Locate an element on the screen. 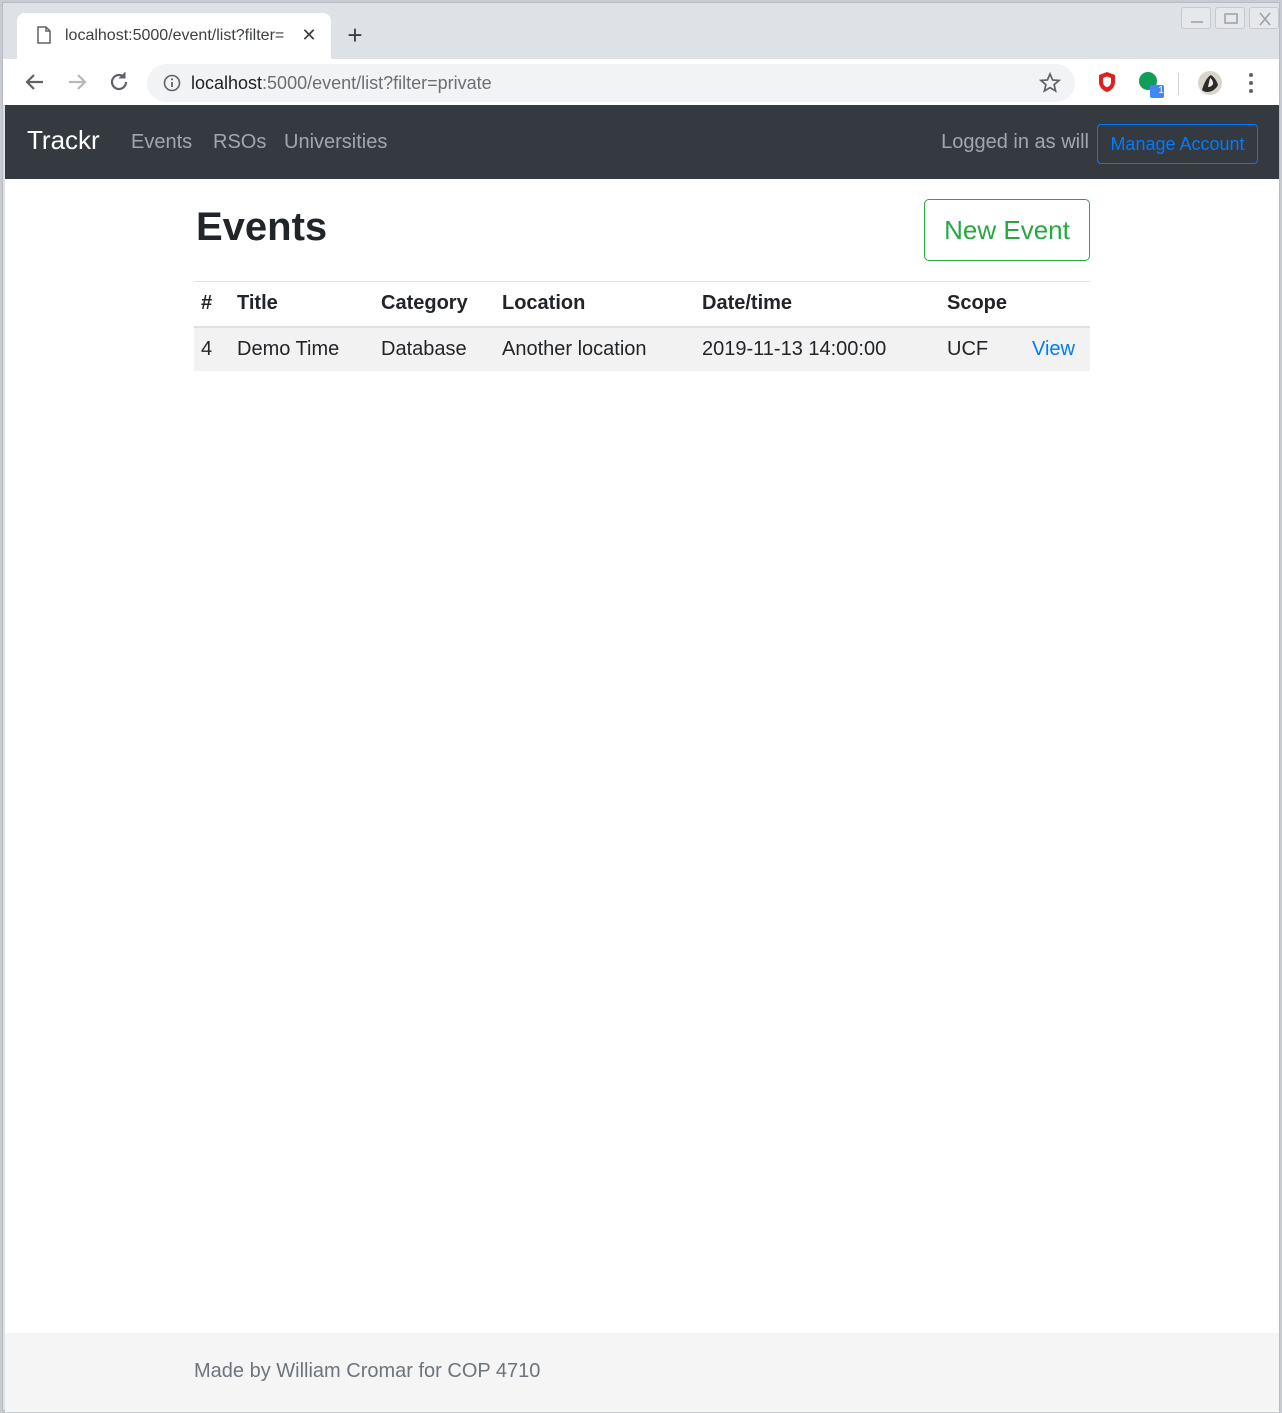 The image size is (1282, 1413). url-text: localhost:5000/event/list?filter=private is located at coordinates (341, 83).